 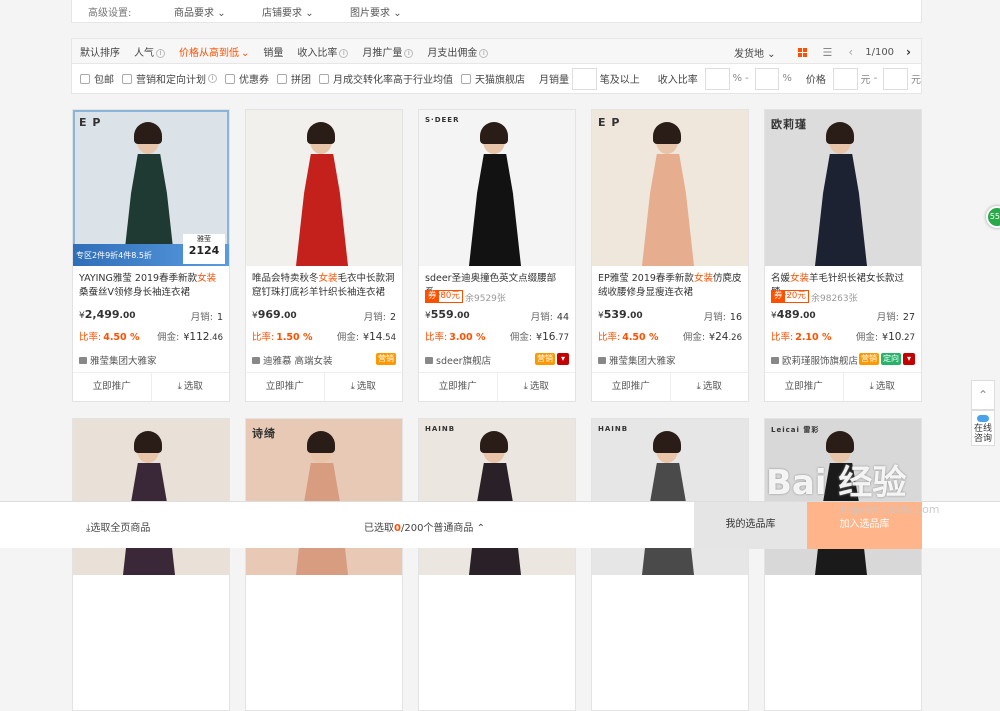 I want to click on sort-option: 人气 i, so click(x=149, y=51).